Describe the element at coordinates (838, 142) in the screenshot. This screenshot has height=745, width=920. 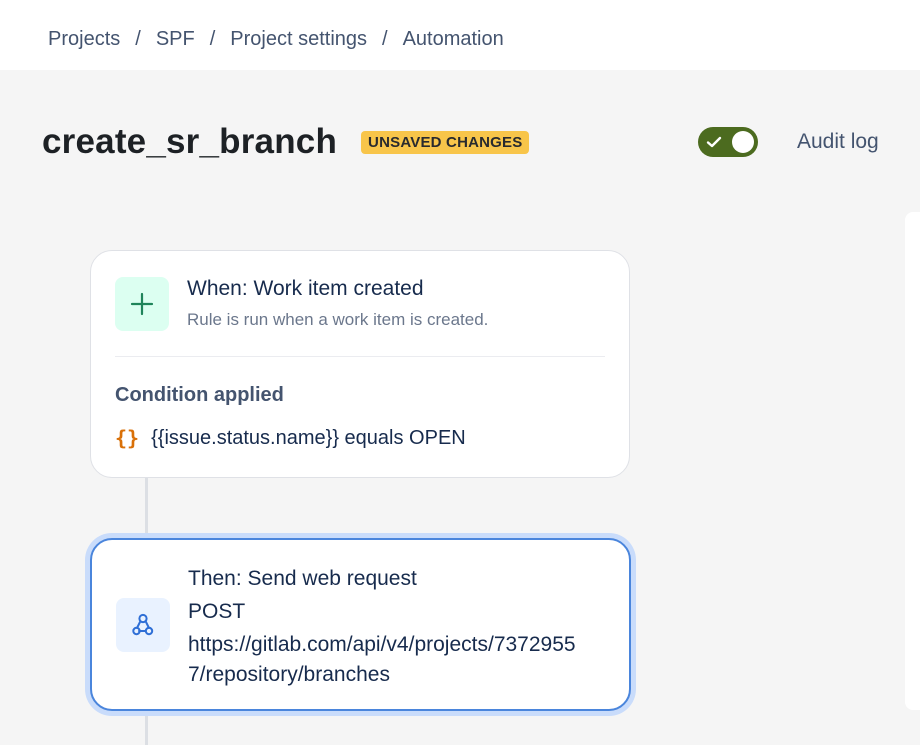
I see `audit-log-link: Audit log` at that location.